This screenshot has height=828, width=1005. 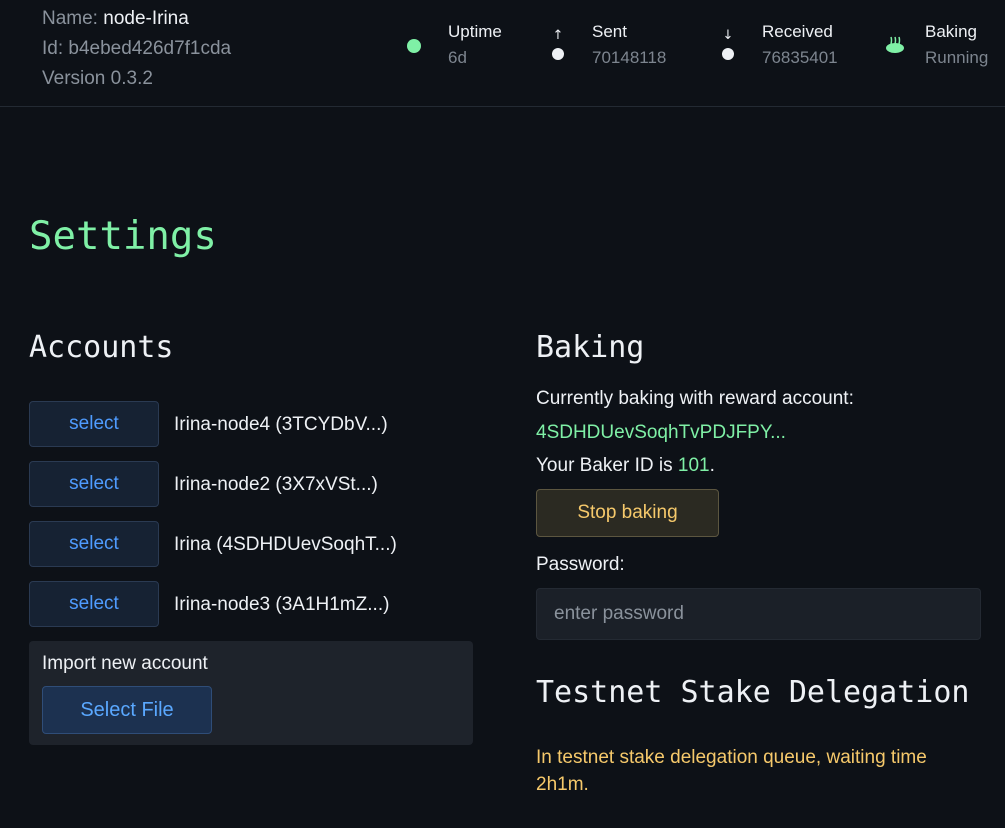 I want to click on stop-baking-button: Stop baking, so click(x=627, y=513).